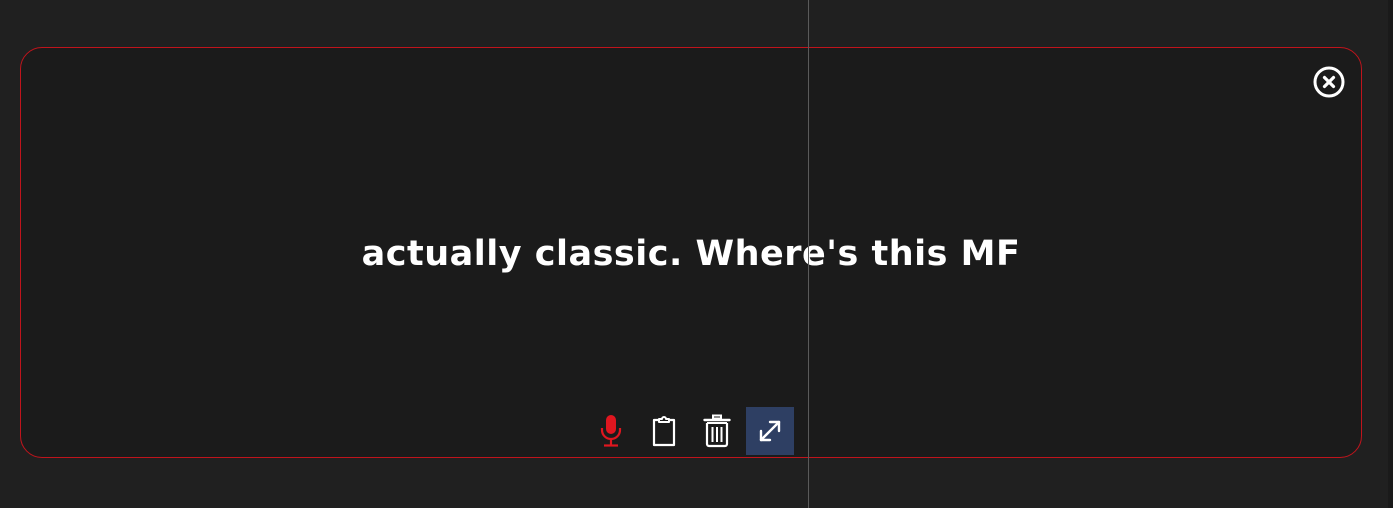  What do you see at coordinates (1390, 254) in the screenshot?
I see `window-edge` at bounding box center [1390, 254].